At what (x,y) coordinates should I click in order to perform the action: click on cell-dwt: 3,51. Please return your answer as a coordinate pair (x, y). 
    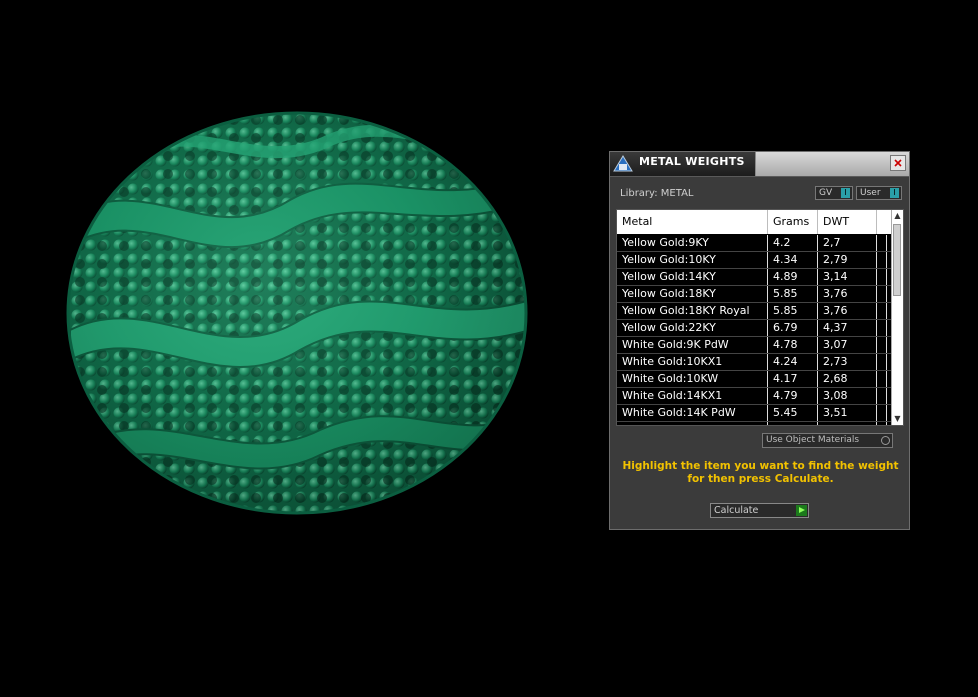
    Looking at the image, I should click on (847, 413).